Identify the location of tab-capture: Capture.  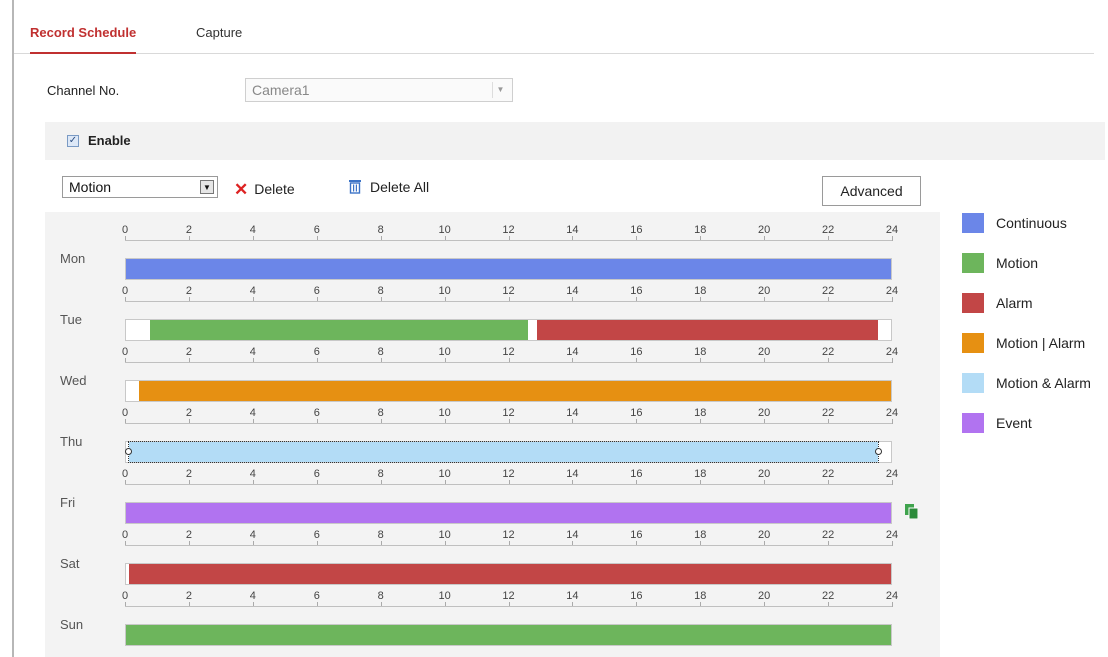
(219, 38).